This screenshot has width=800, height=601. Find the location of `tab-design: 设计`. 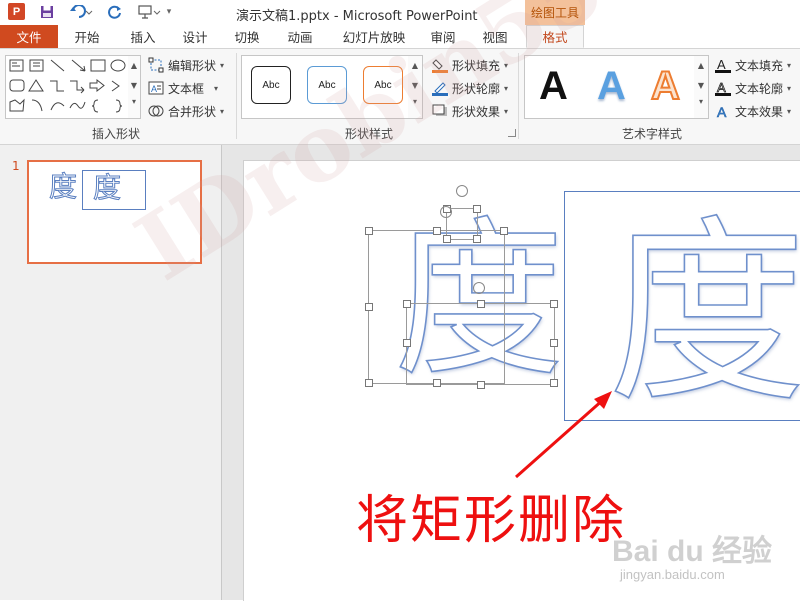

tab-design: 设计 is located at coordinates (195, 36).